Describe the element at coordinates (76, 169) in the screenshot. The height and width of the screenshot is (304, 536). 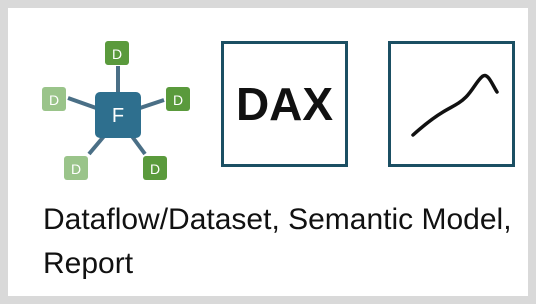
I see `dimension-node-bottom-left-label: D` at that location.